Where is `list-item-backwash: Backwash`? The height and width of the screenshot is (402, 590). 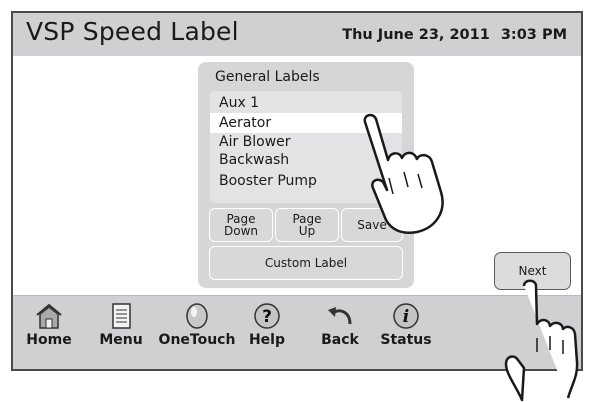
list-item-backwash: Backwash is located at coordinates (306, 160).